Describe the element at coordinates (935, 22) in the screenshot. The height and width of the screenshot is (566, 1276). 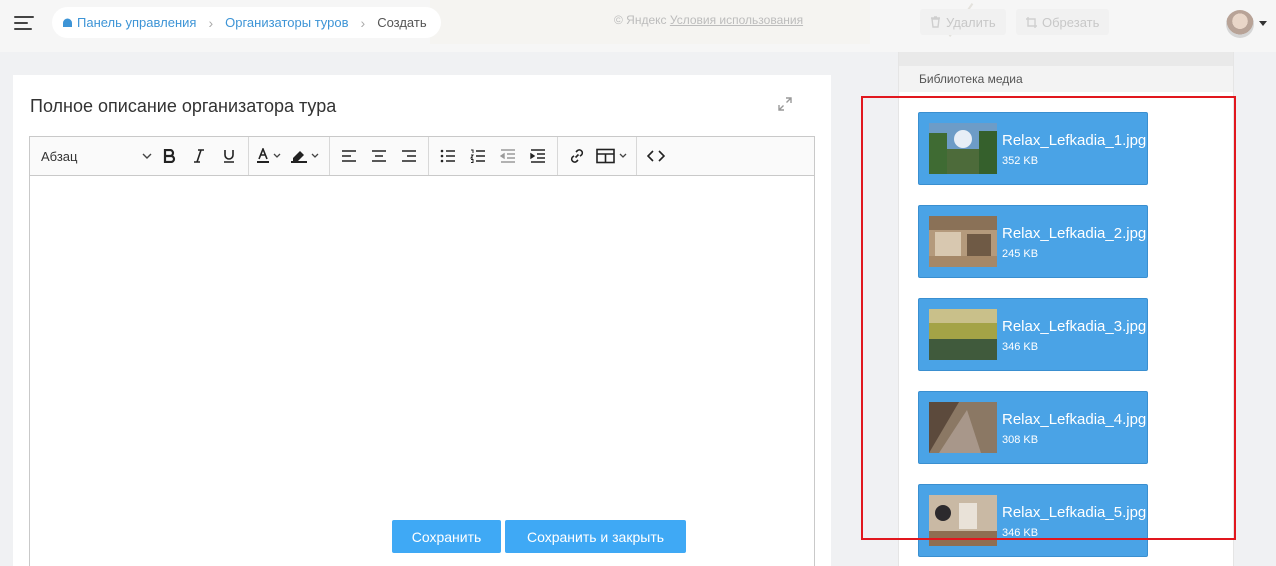
I see `trash-icon` at that location.